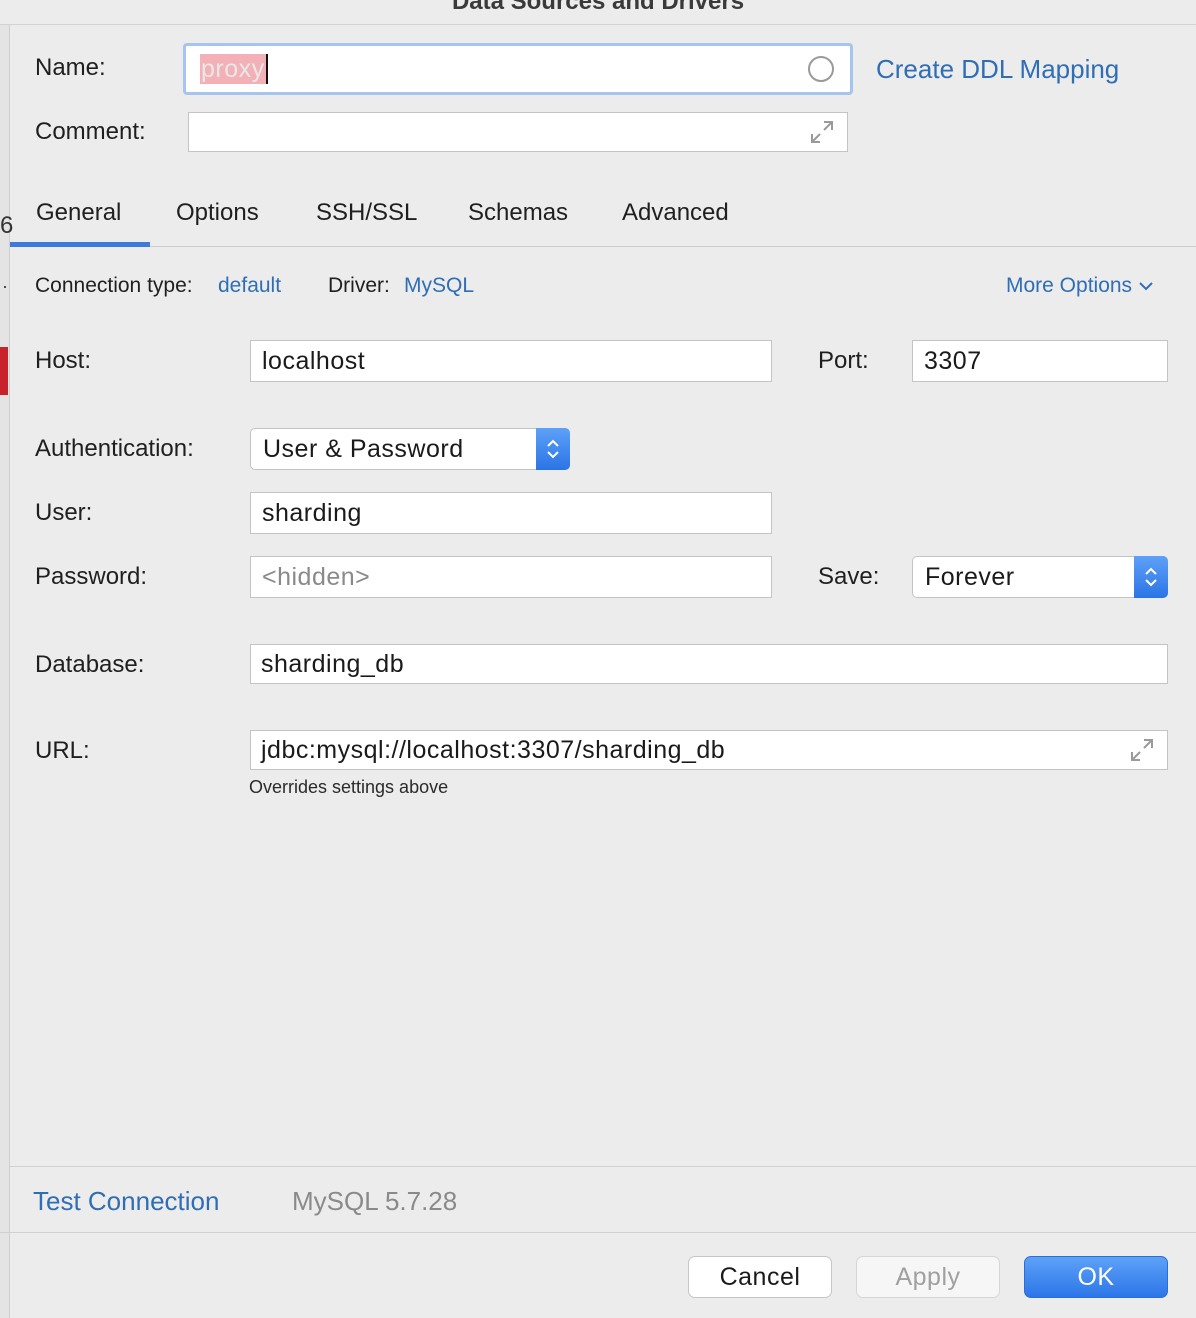 This screenshot has width=1196, height=1318. What do you see at coordinates (439, 286) in the screenshot?
I see `driver-link: MySQL` at bounding box center [439, 286].